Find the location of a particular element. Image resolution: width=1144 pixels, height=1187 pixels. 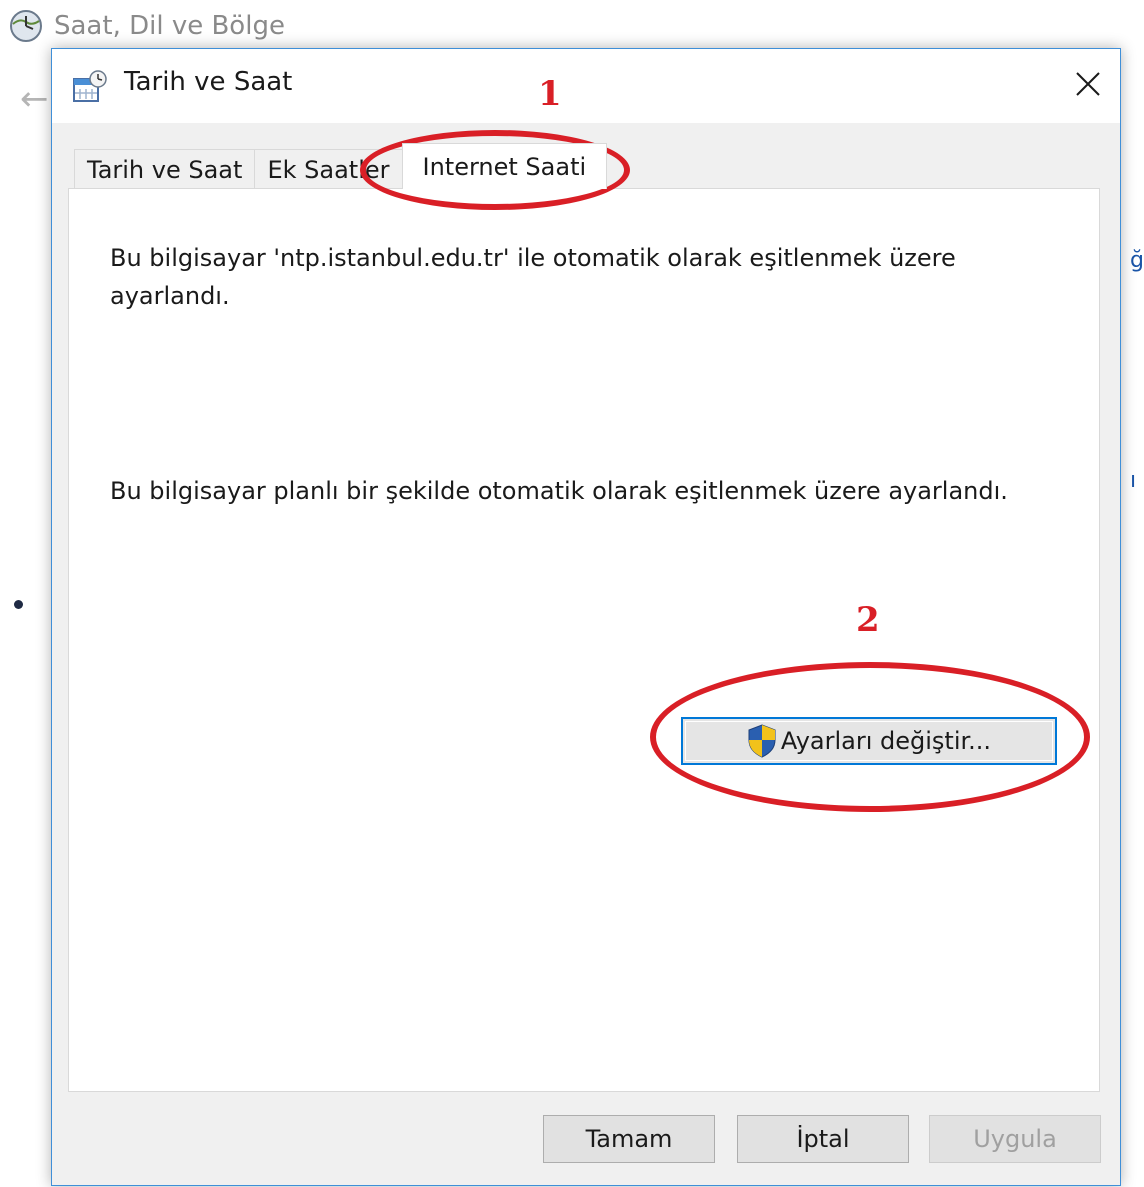

apply-button: Uygula is located at coordinates (1015, 1139).